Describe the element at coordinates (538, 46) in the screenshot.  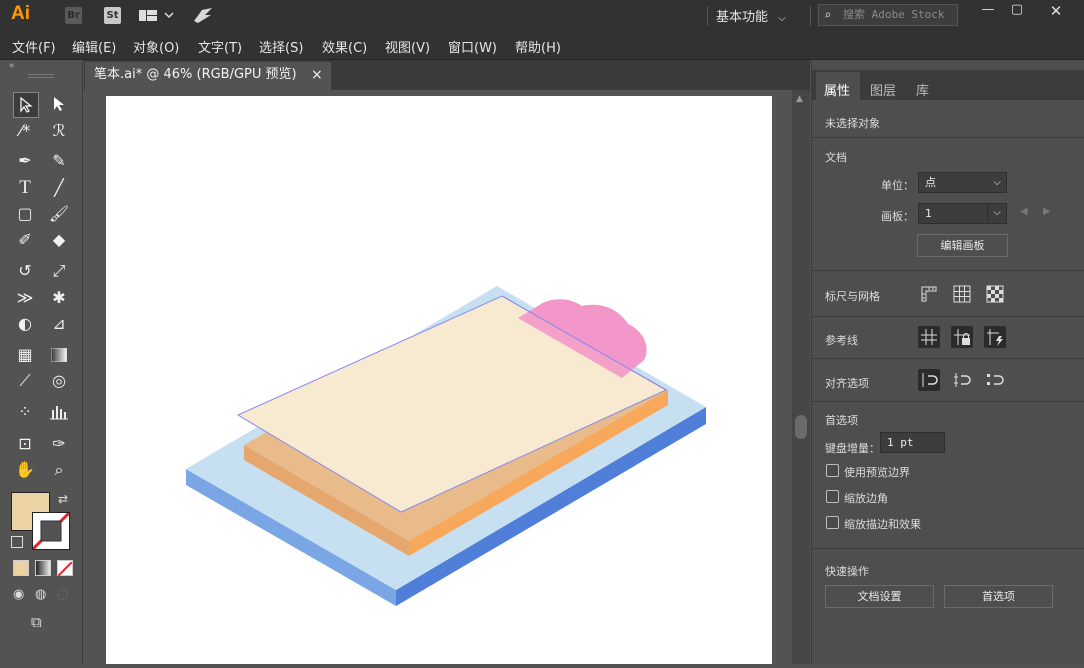
I see `menu-help: 帮助(H)` at that location.